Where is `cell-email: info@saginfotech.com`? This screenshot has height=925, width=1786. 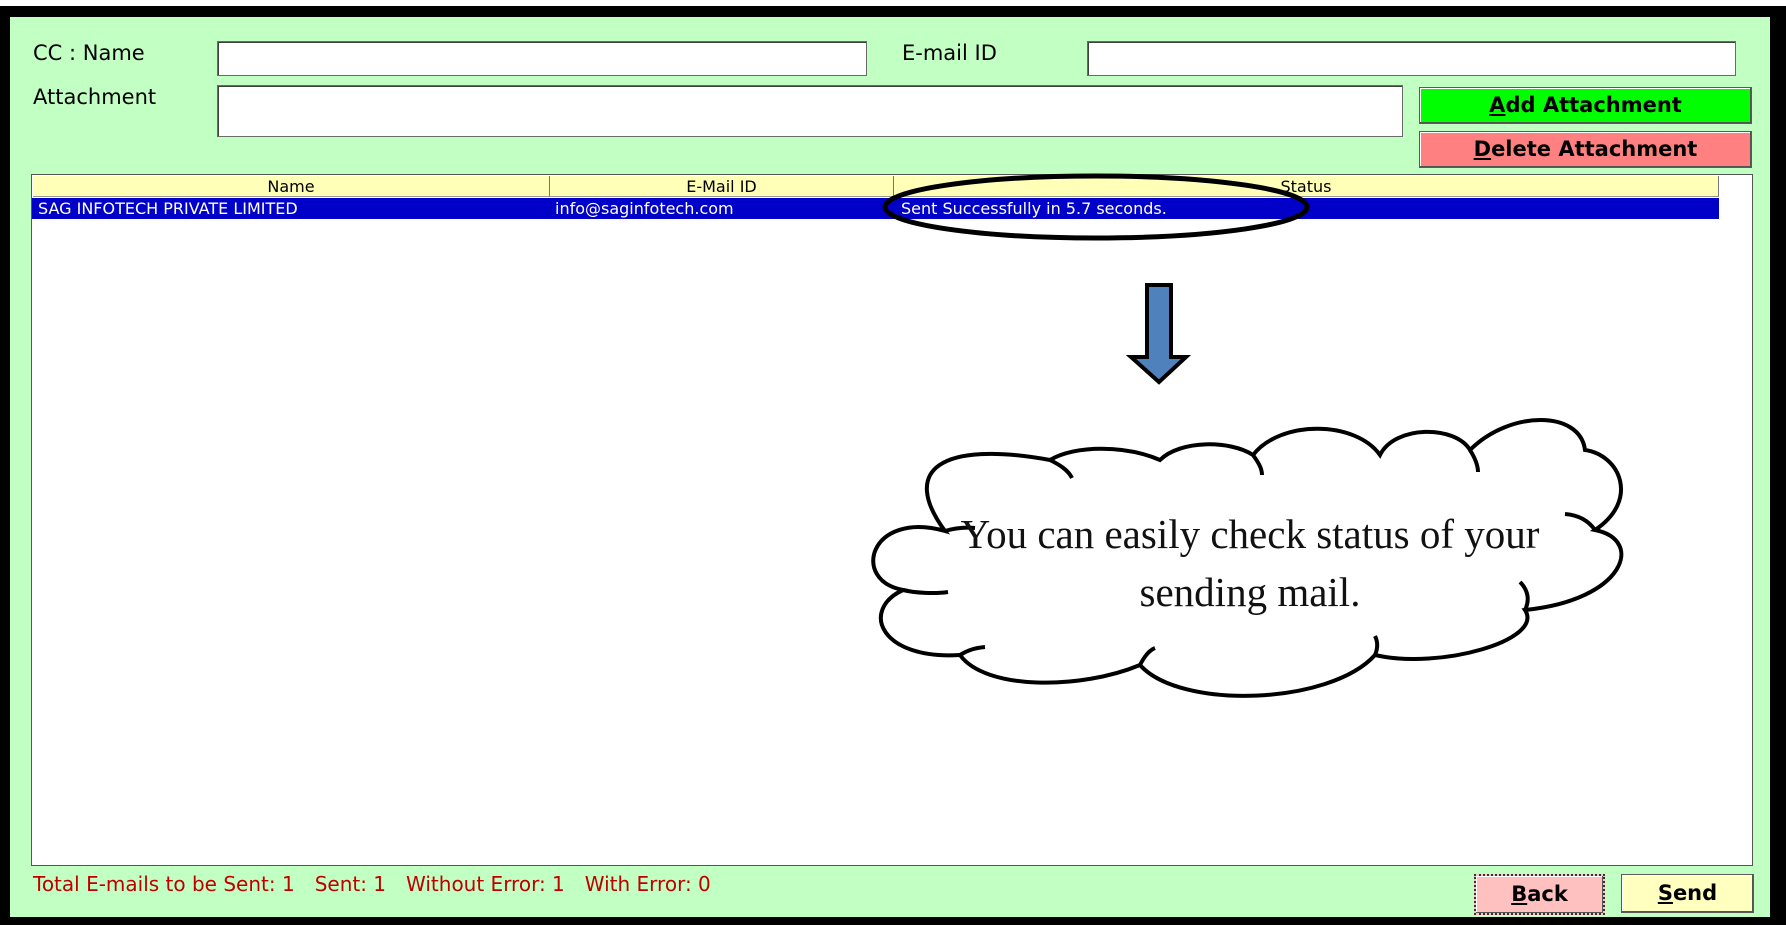
cell-email: info@saginfotech.com is located at coordinates (644, 208).